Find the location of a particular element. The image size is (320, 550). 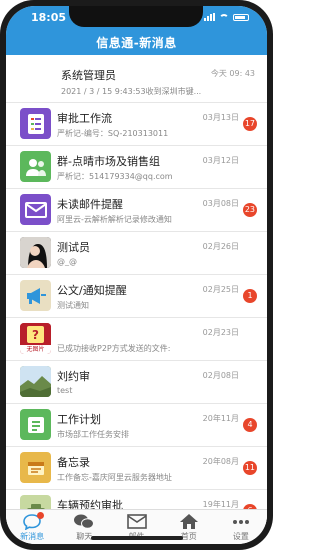

message-preview: 严析记：514179334@qq.com is located at coordinates (115, 176).